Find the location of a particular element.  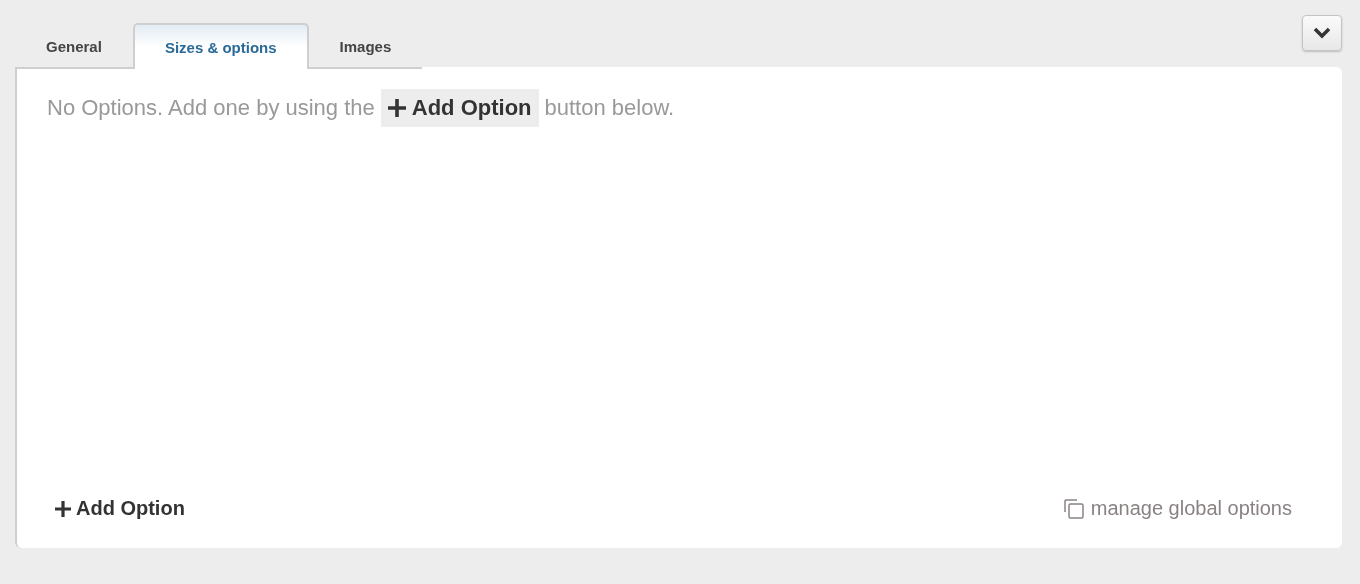

empty-message: button below. is located at coordinates (609, 108).